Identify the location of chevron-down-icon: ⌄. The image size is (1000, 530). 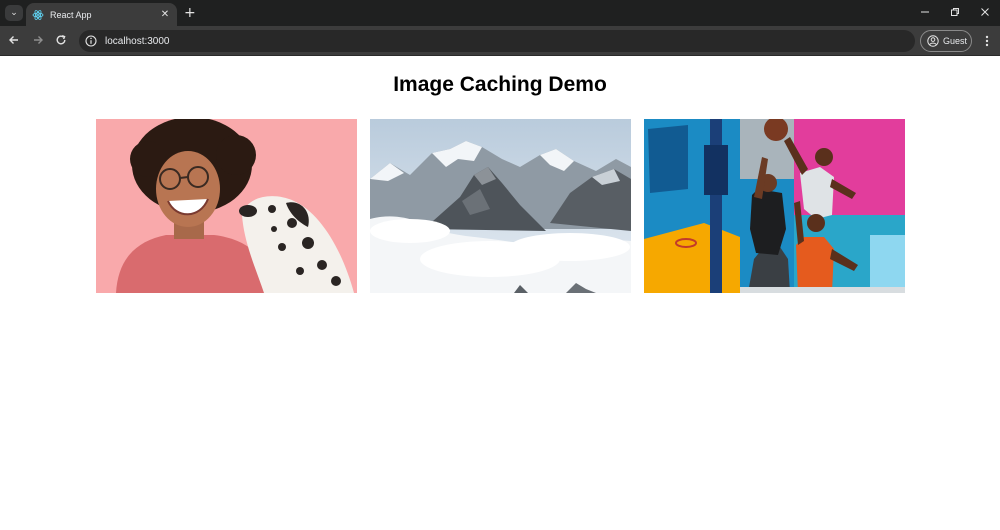
(14, 13).